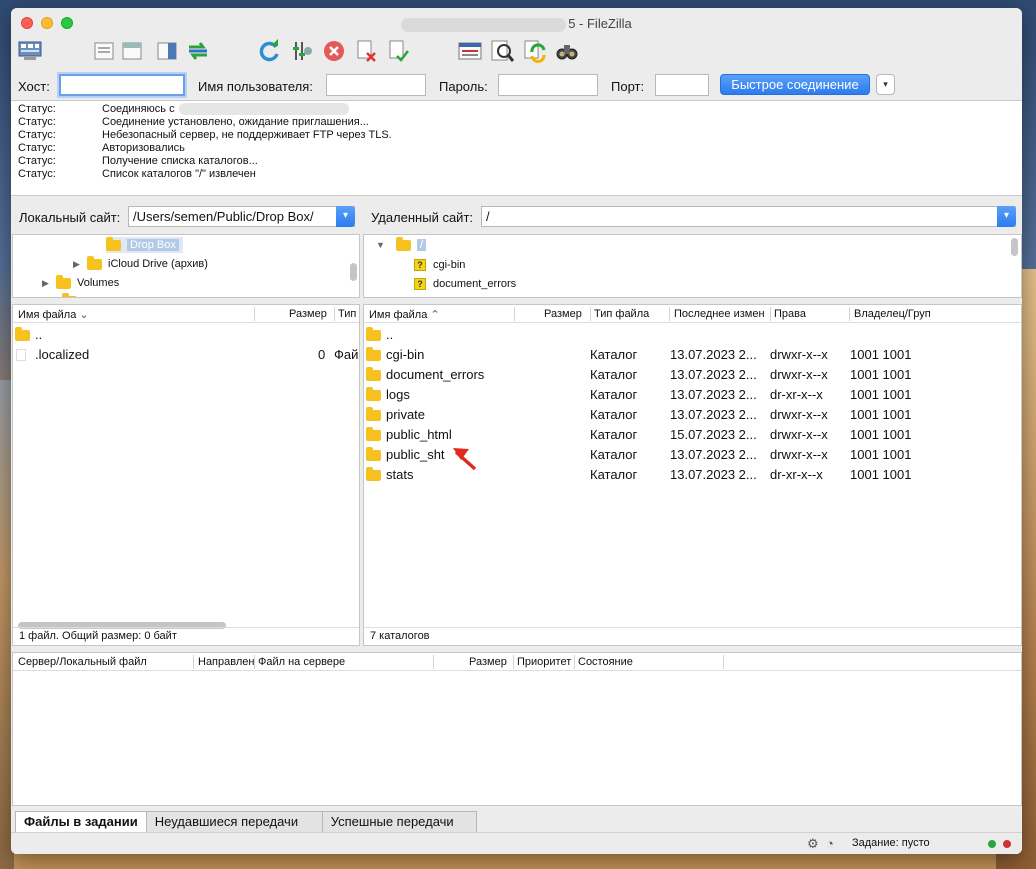  What do you see at coordinates (234, 822) in the screenshot?
I see `tab-failed-transfers: Неудавшиеся передачи` at bounding box center [234, 822].